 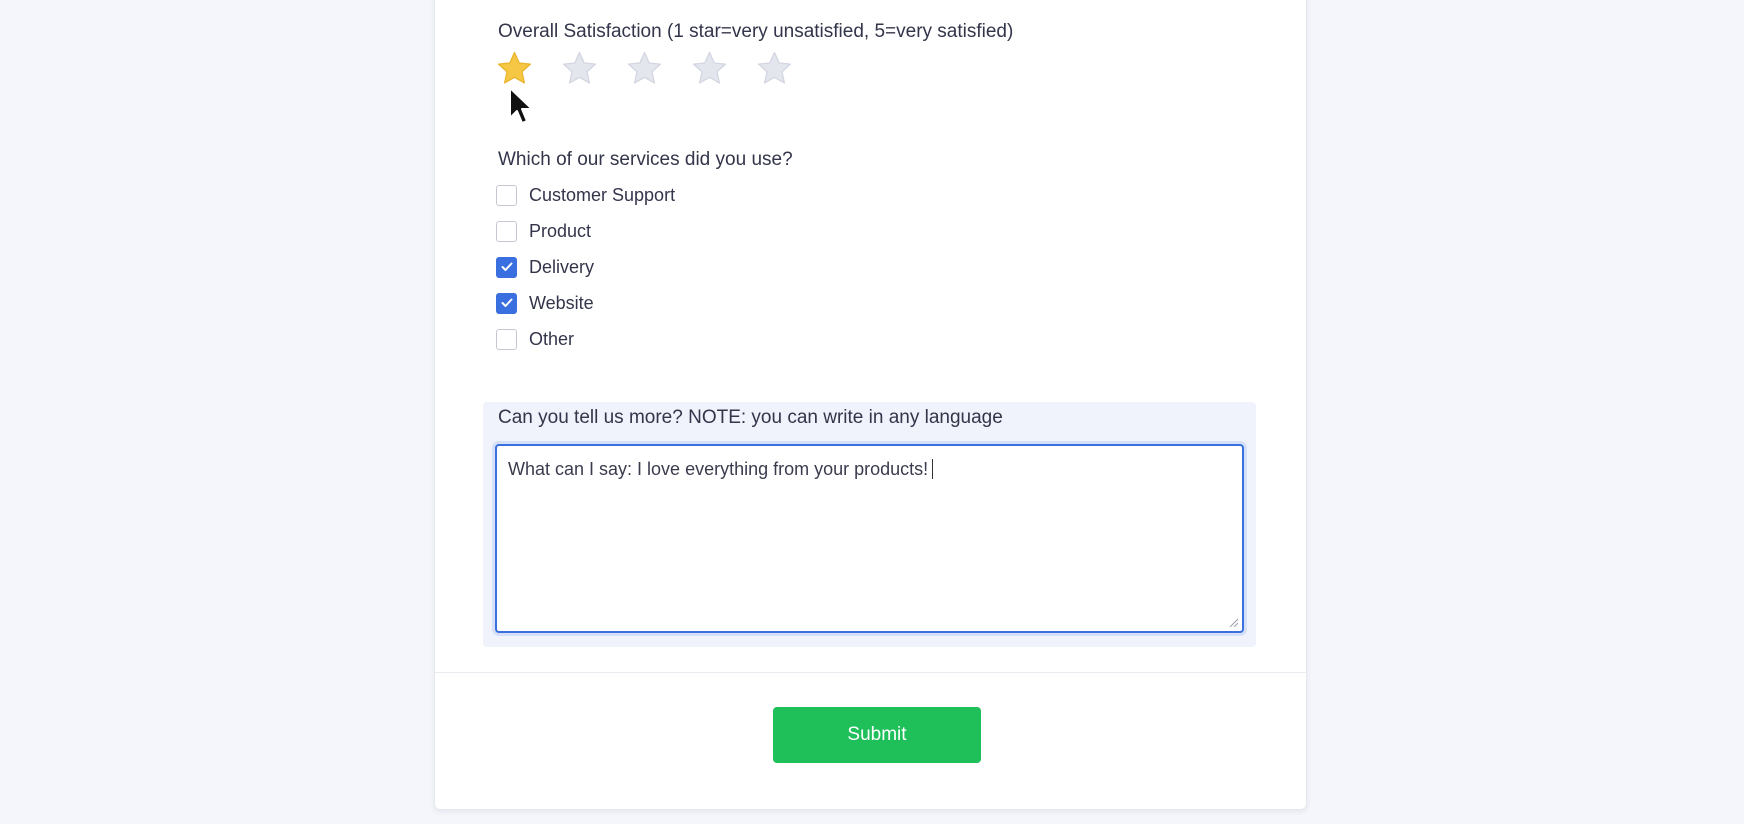 What do you see at coordinates (1233, 622) in the screenshot?
I see `resize-handle-icon` at bounding box center [1233, 622].